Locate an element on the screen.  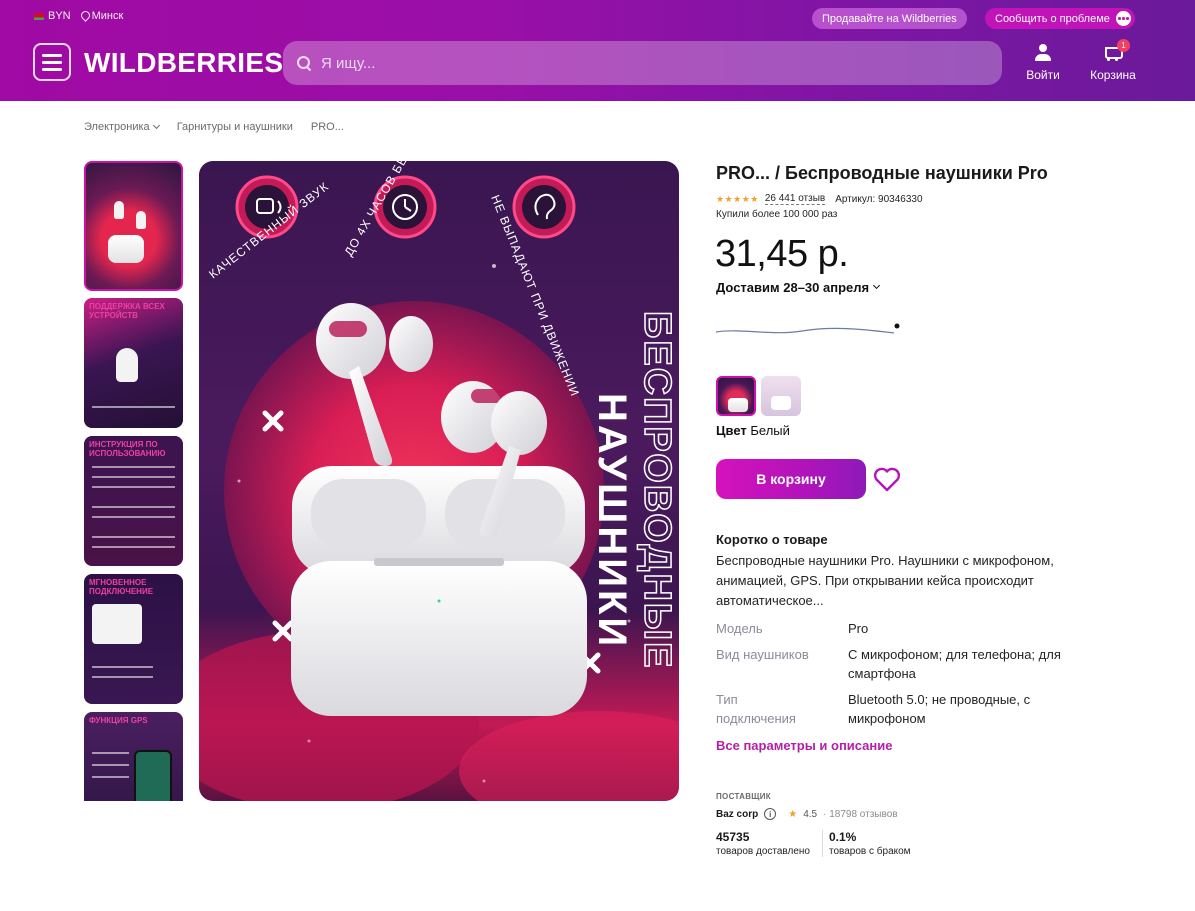
vertical-title: НАУШНИКИ is located at coordinates (612, 521).